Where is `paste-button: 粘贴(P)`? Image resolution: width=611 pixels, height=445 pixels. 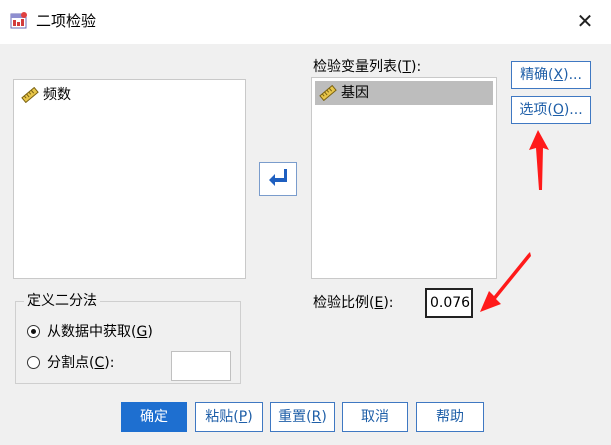
paste-button: 粘贴(P) is located at coordinates (229, 417).